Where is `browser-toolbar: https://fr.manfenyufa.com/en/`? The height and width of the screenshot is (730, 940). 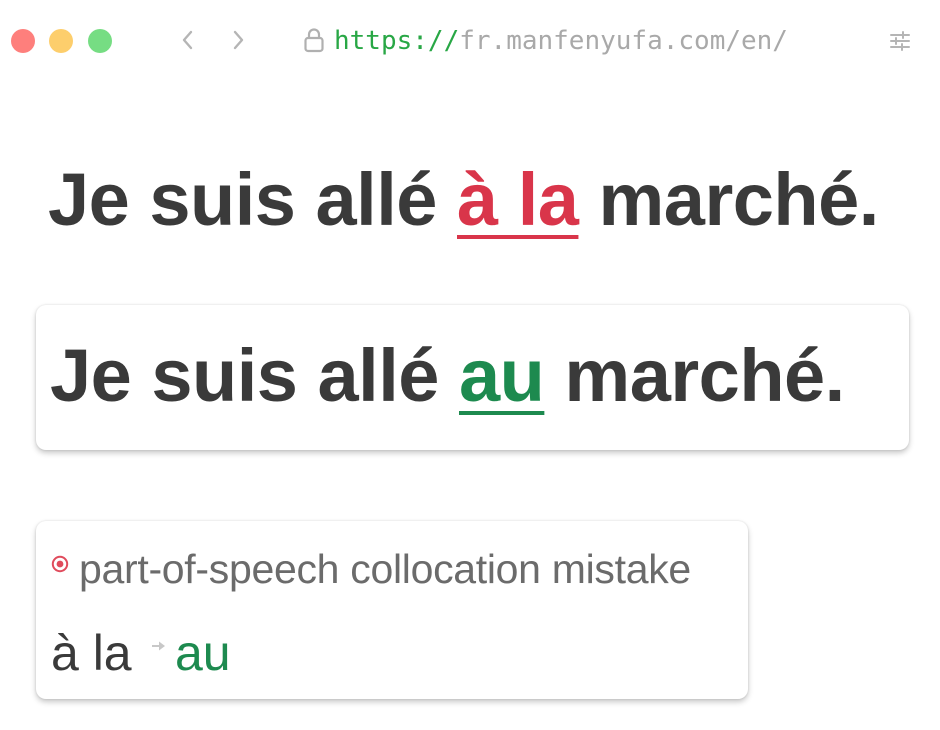 browser-toolbar: https://fr.manfenyufa.com/en/ is located at coordinates (470, 40).